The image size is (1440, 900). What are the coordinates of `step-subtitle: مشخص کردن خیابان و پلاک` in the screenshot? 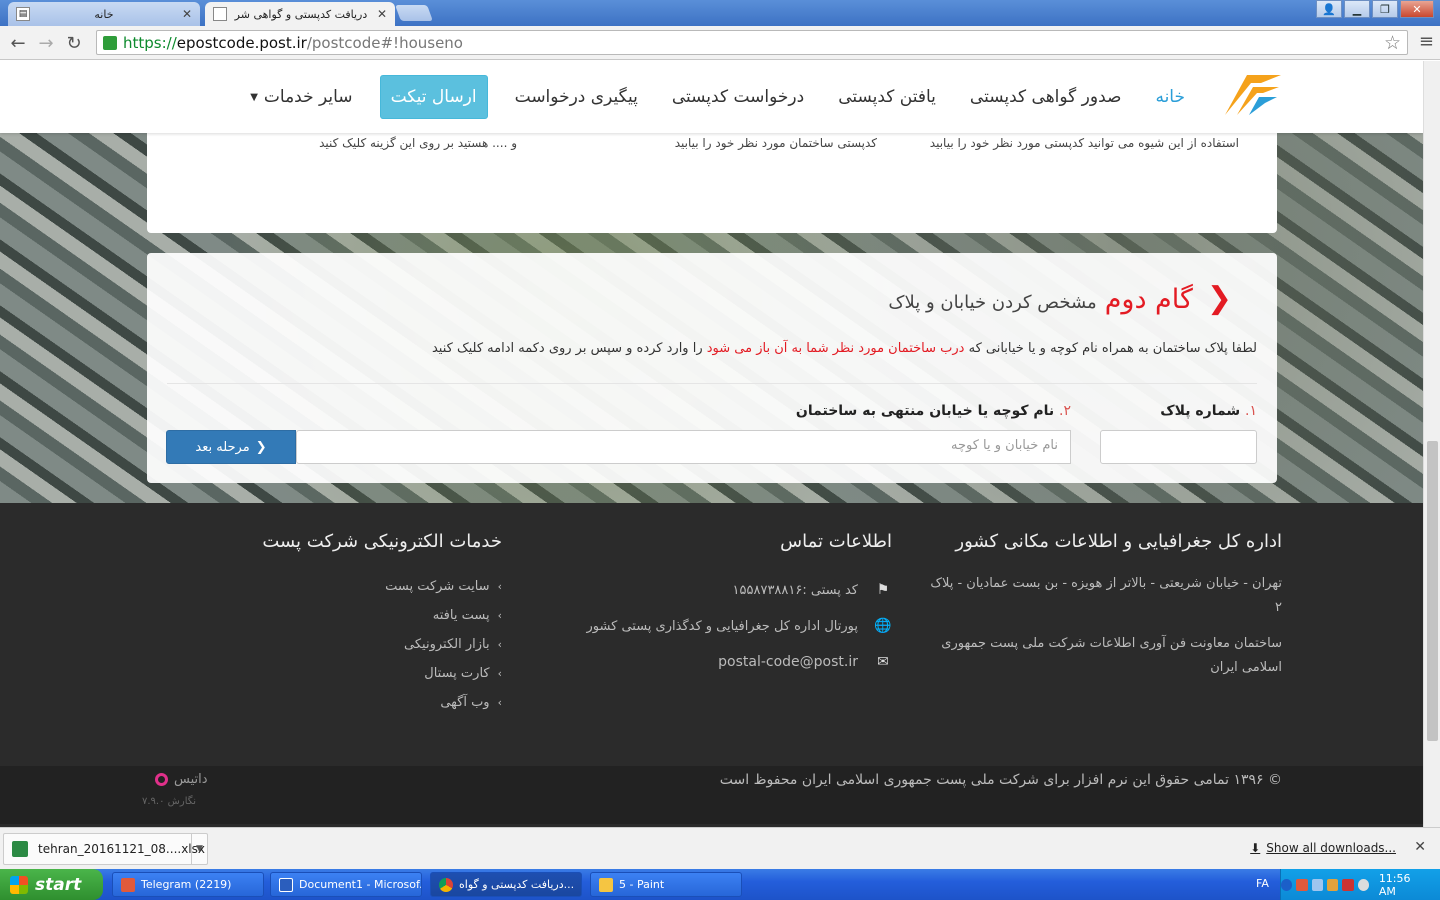 It's located at (992, 302).